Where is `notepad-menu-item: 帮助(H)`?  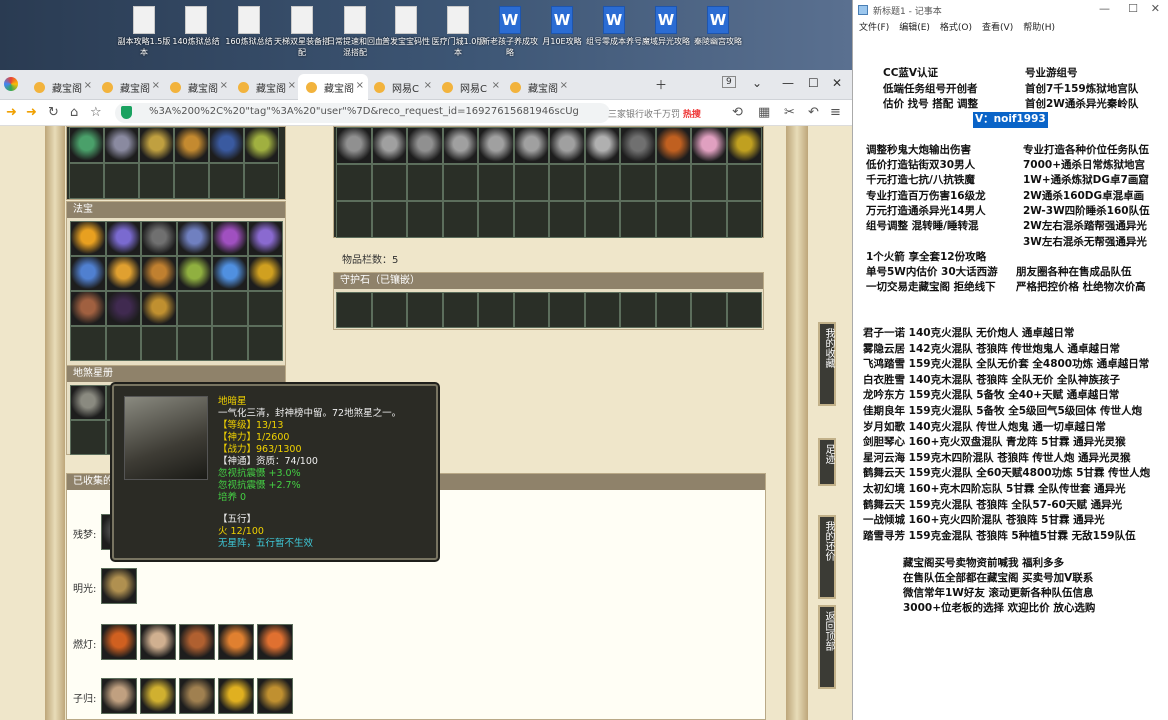 notepad-menu-item: 帮助(H) is located at coordinates (1039, 28).